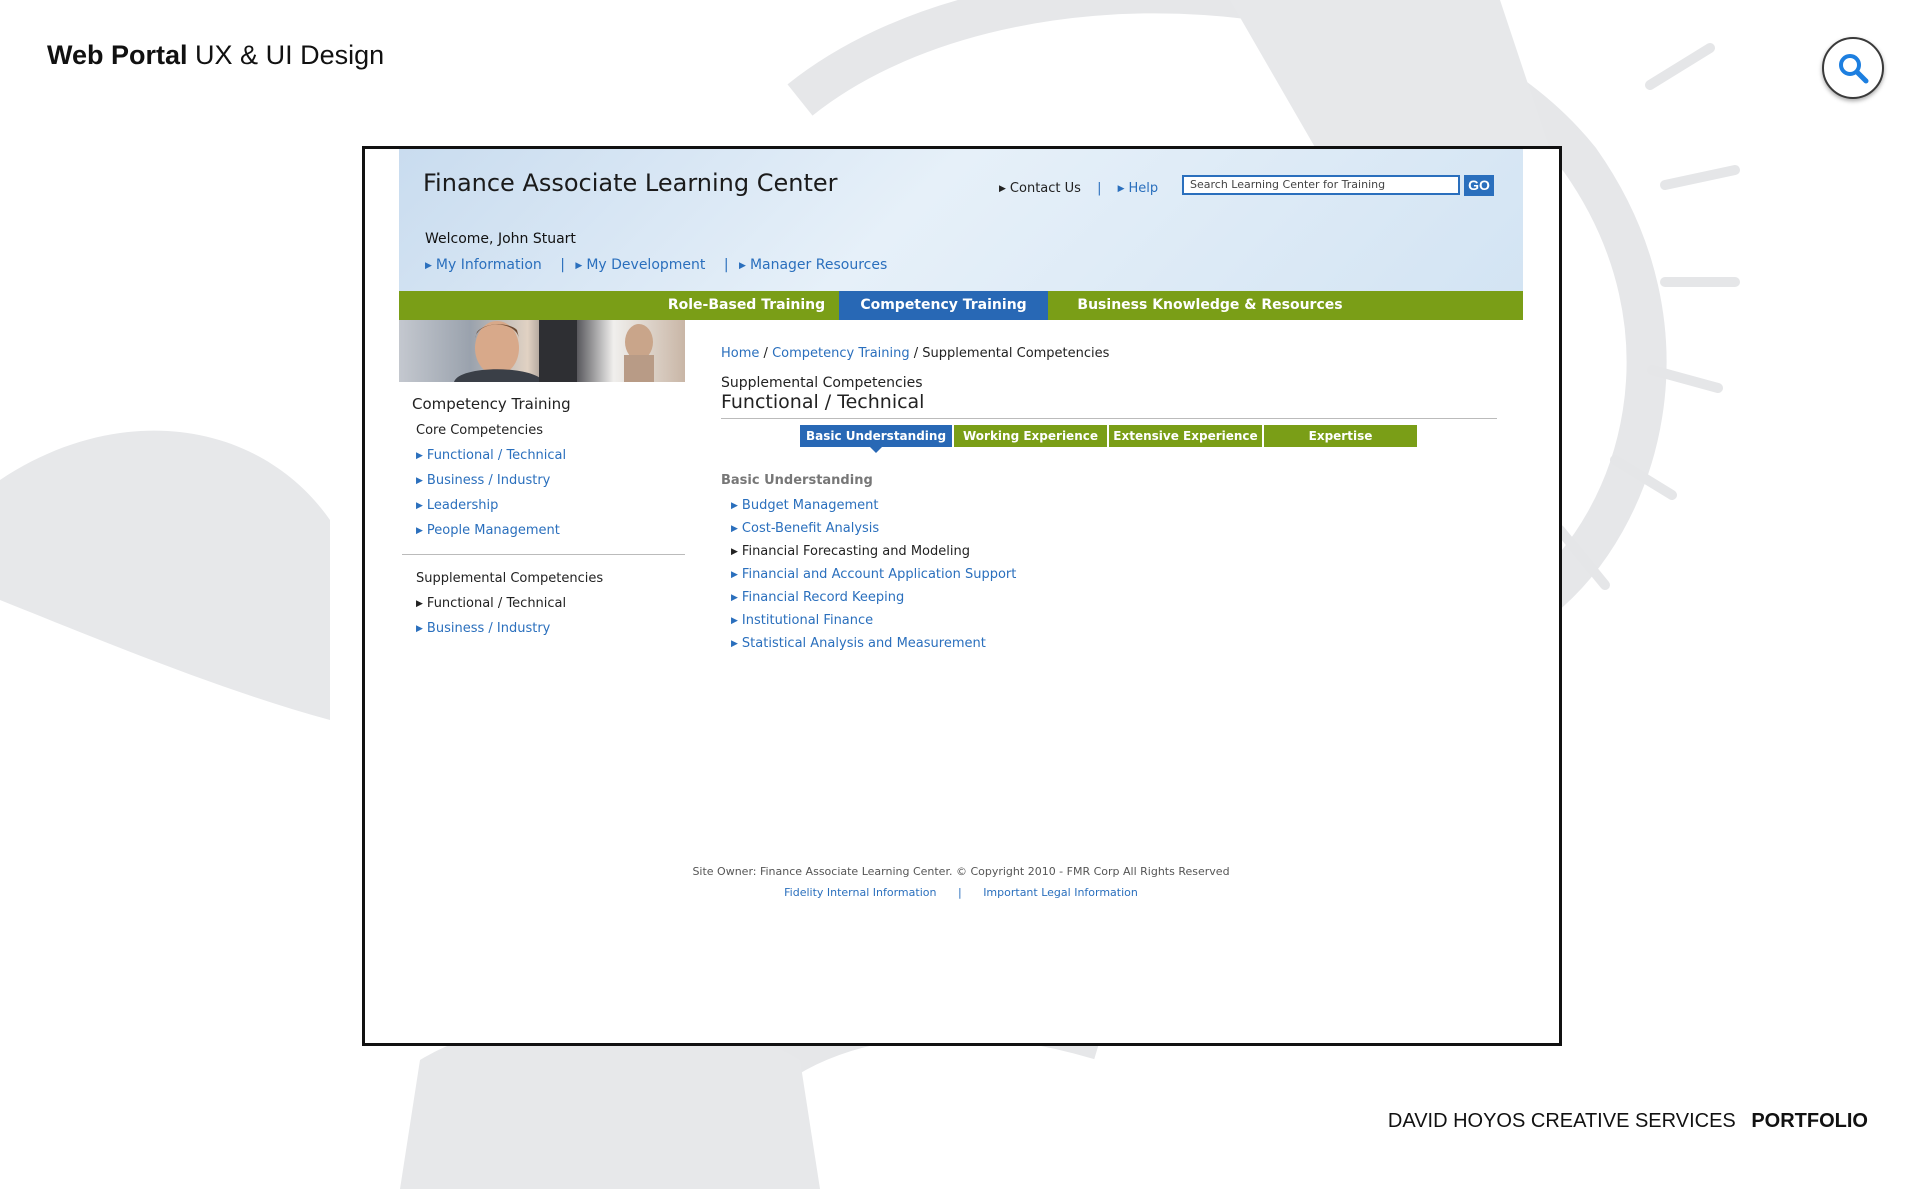 The width and height of the screenshot is (1920, 1189). What do you see at coordinates (818, 265) in the screenshot?
I see `manager-resources-label: Manager Resources` at bounding box center [818, 265].